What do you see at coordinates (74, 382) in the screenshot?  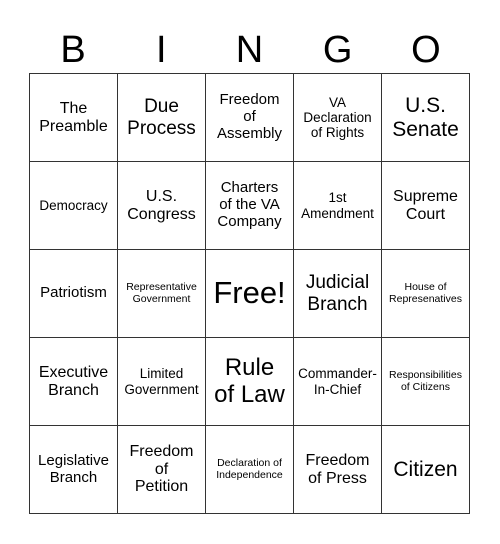 I see `bingo-cell: Executive Branch` at bounding box center [74, 382].